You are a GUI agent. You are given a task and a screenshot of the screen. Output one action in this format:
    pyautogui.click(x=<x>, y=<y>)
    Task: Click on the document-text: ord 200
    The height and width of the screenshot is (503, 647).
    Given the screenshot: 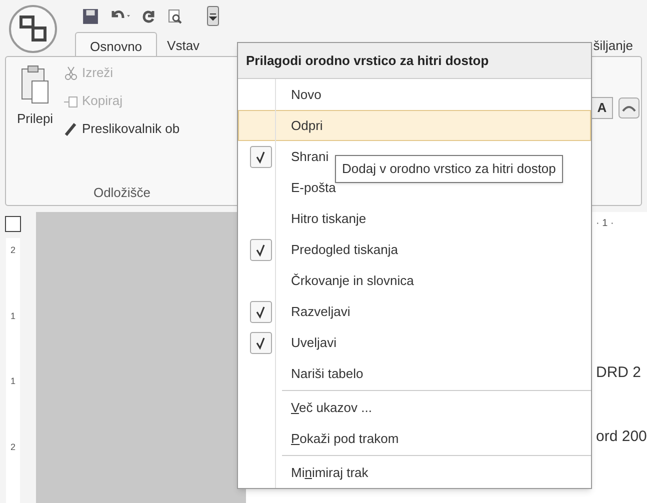 What is the action you would take?
    pyautogui.click(x=621, y=437)
    